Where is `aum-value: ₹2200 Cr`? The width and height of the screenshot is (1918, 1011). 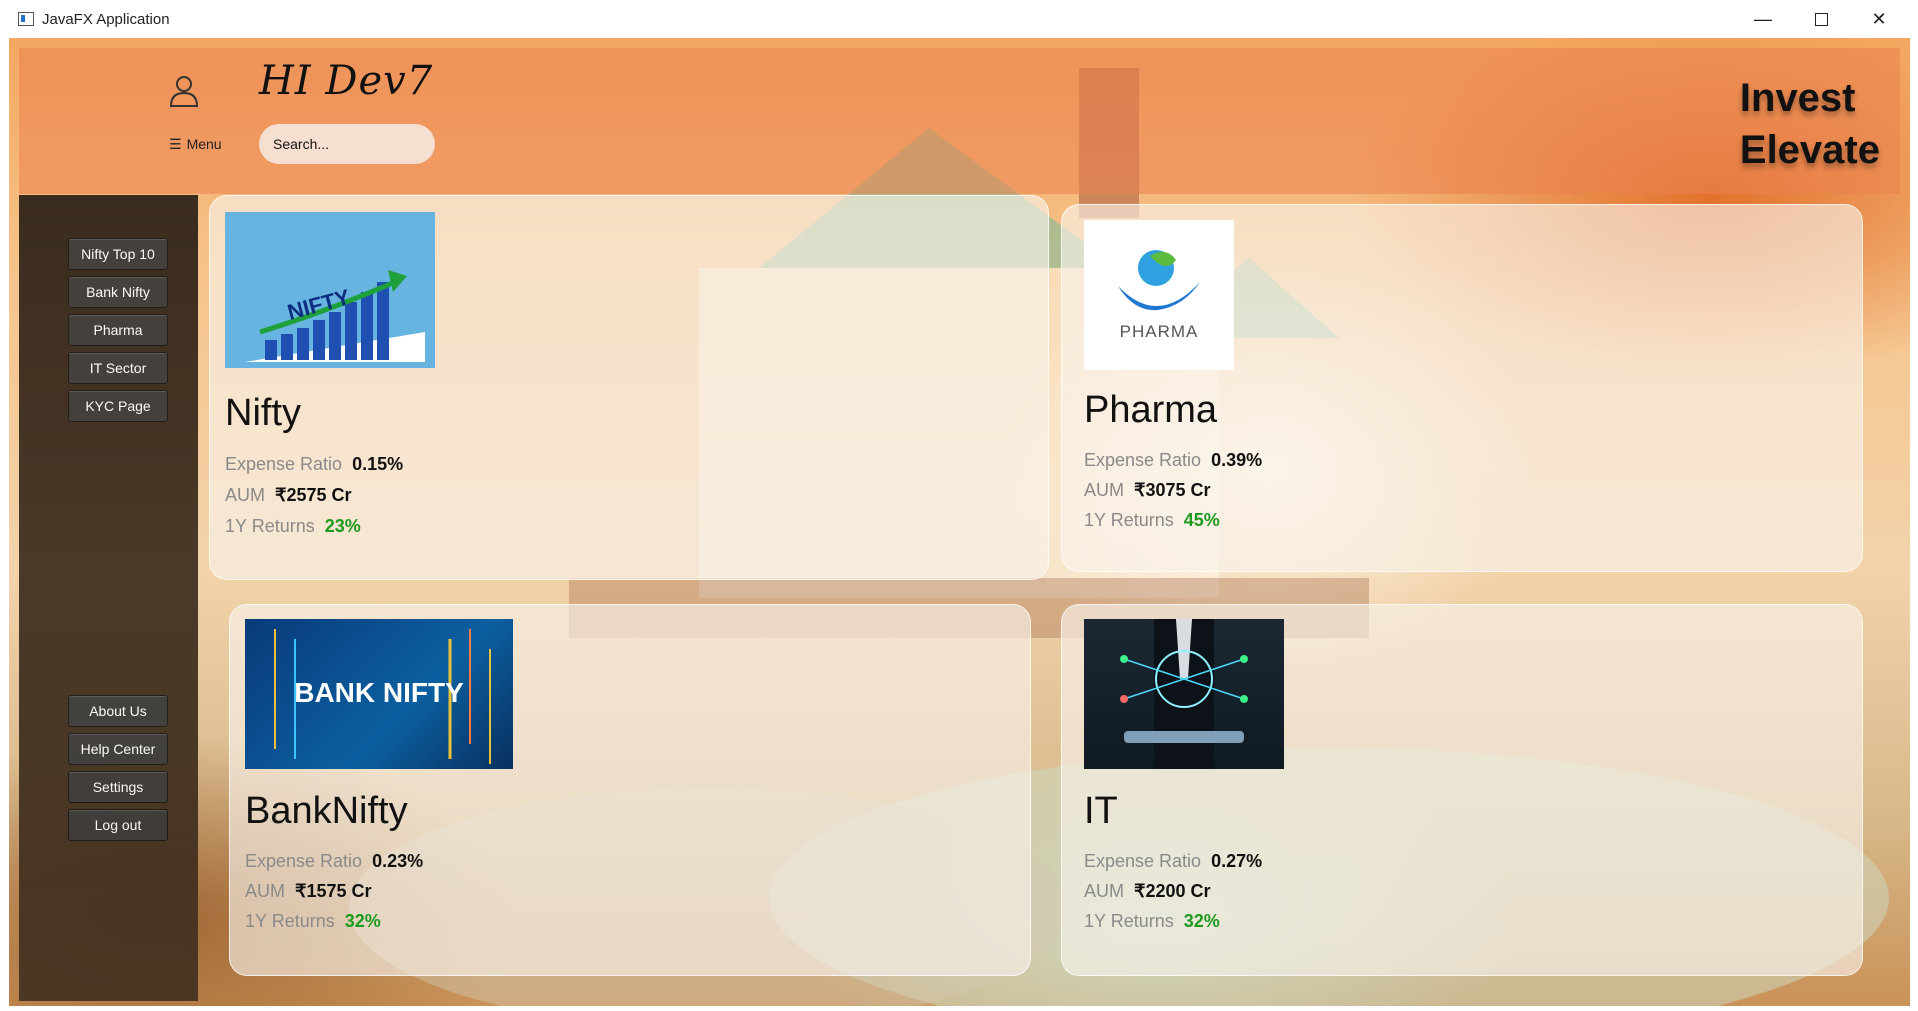
aum-value: ₹2200 Cr is located at coordinates (1172, 891).